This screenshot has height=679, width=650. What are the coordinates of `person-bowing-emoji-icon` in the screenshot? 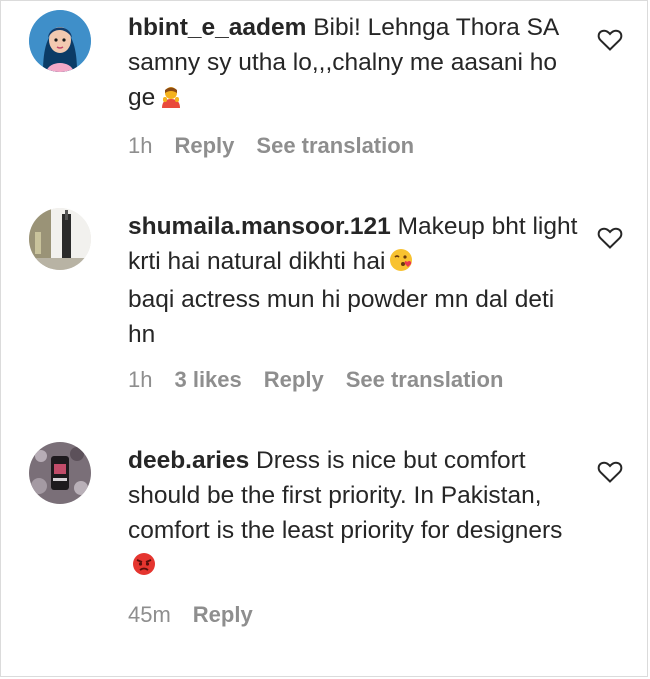 It's located at (171, 100).